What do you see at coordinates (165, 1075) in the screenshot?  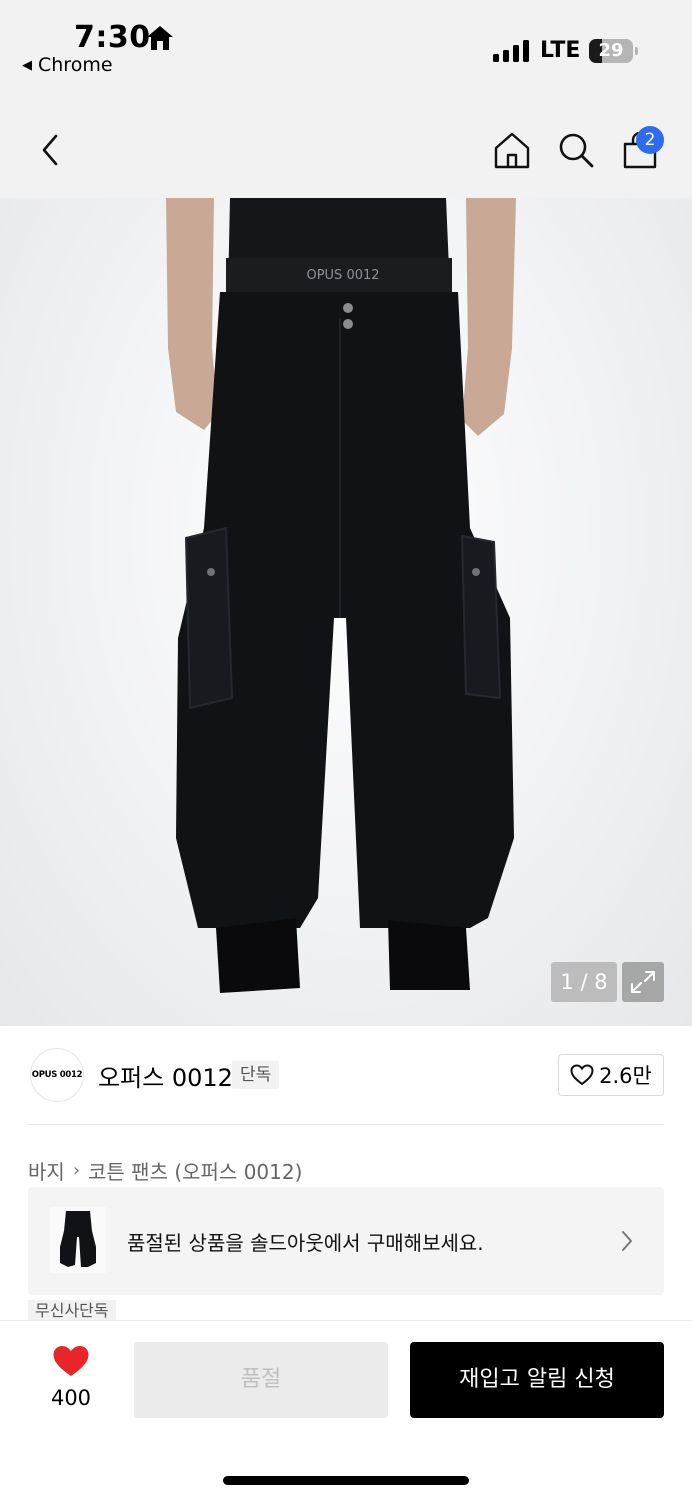 I see `brand-name: 오퍼스 0012` at bounding box center [165, 1075].